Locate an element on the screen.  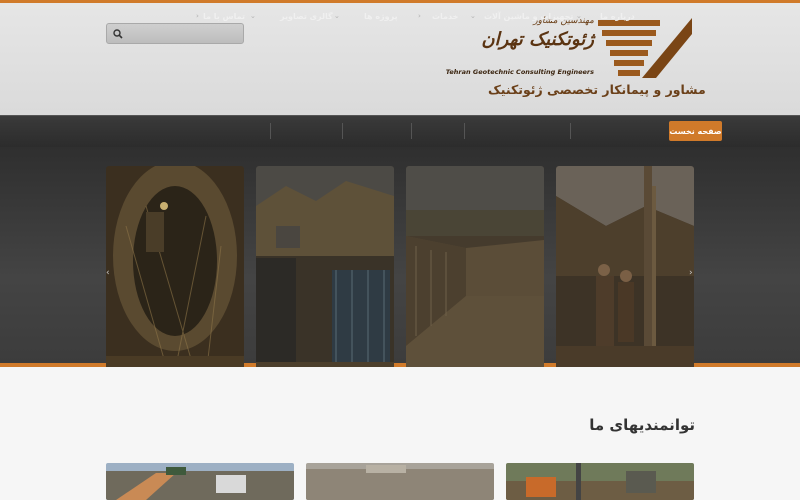
nav-item-label: خدمات is located at coordinates (445, 16).